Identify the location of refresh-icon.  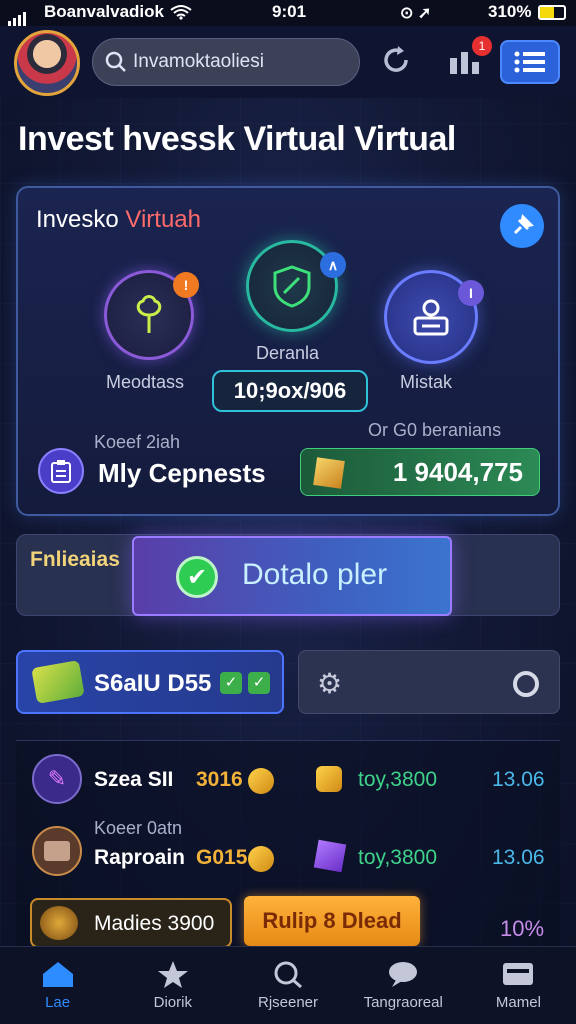
(396, 60).